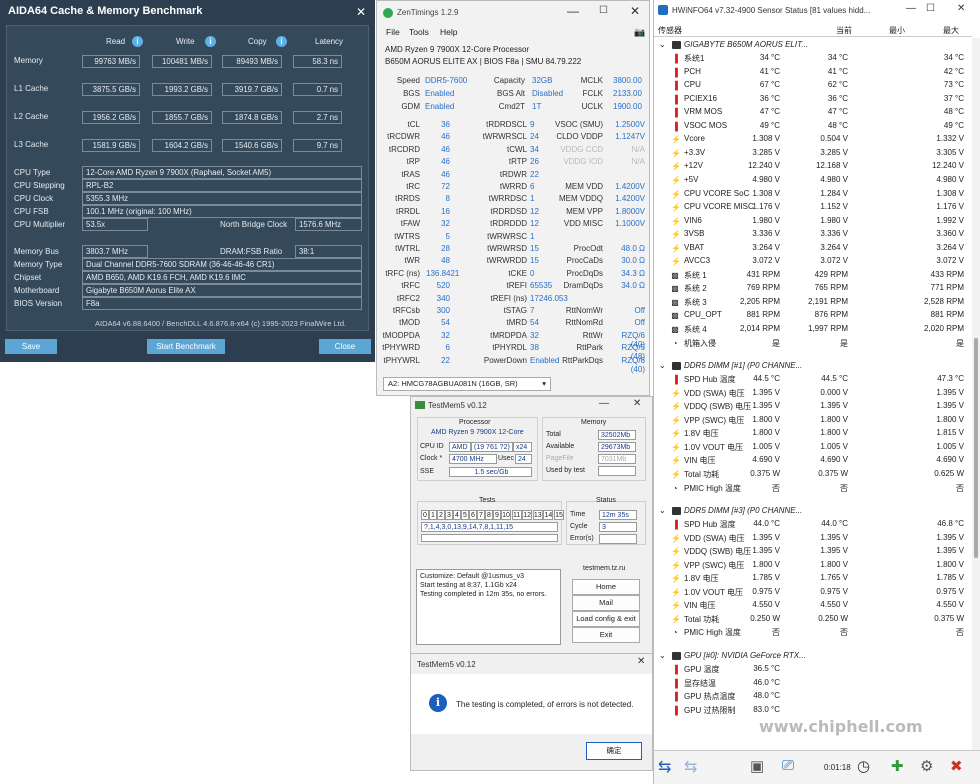  What do you see at coordinates (897, 766) in the screenshot?
I see `add-icon: ✚` at bounding box center [897, 766].